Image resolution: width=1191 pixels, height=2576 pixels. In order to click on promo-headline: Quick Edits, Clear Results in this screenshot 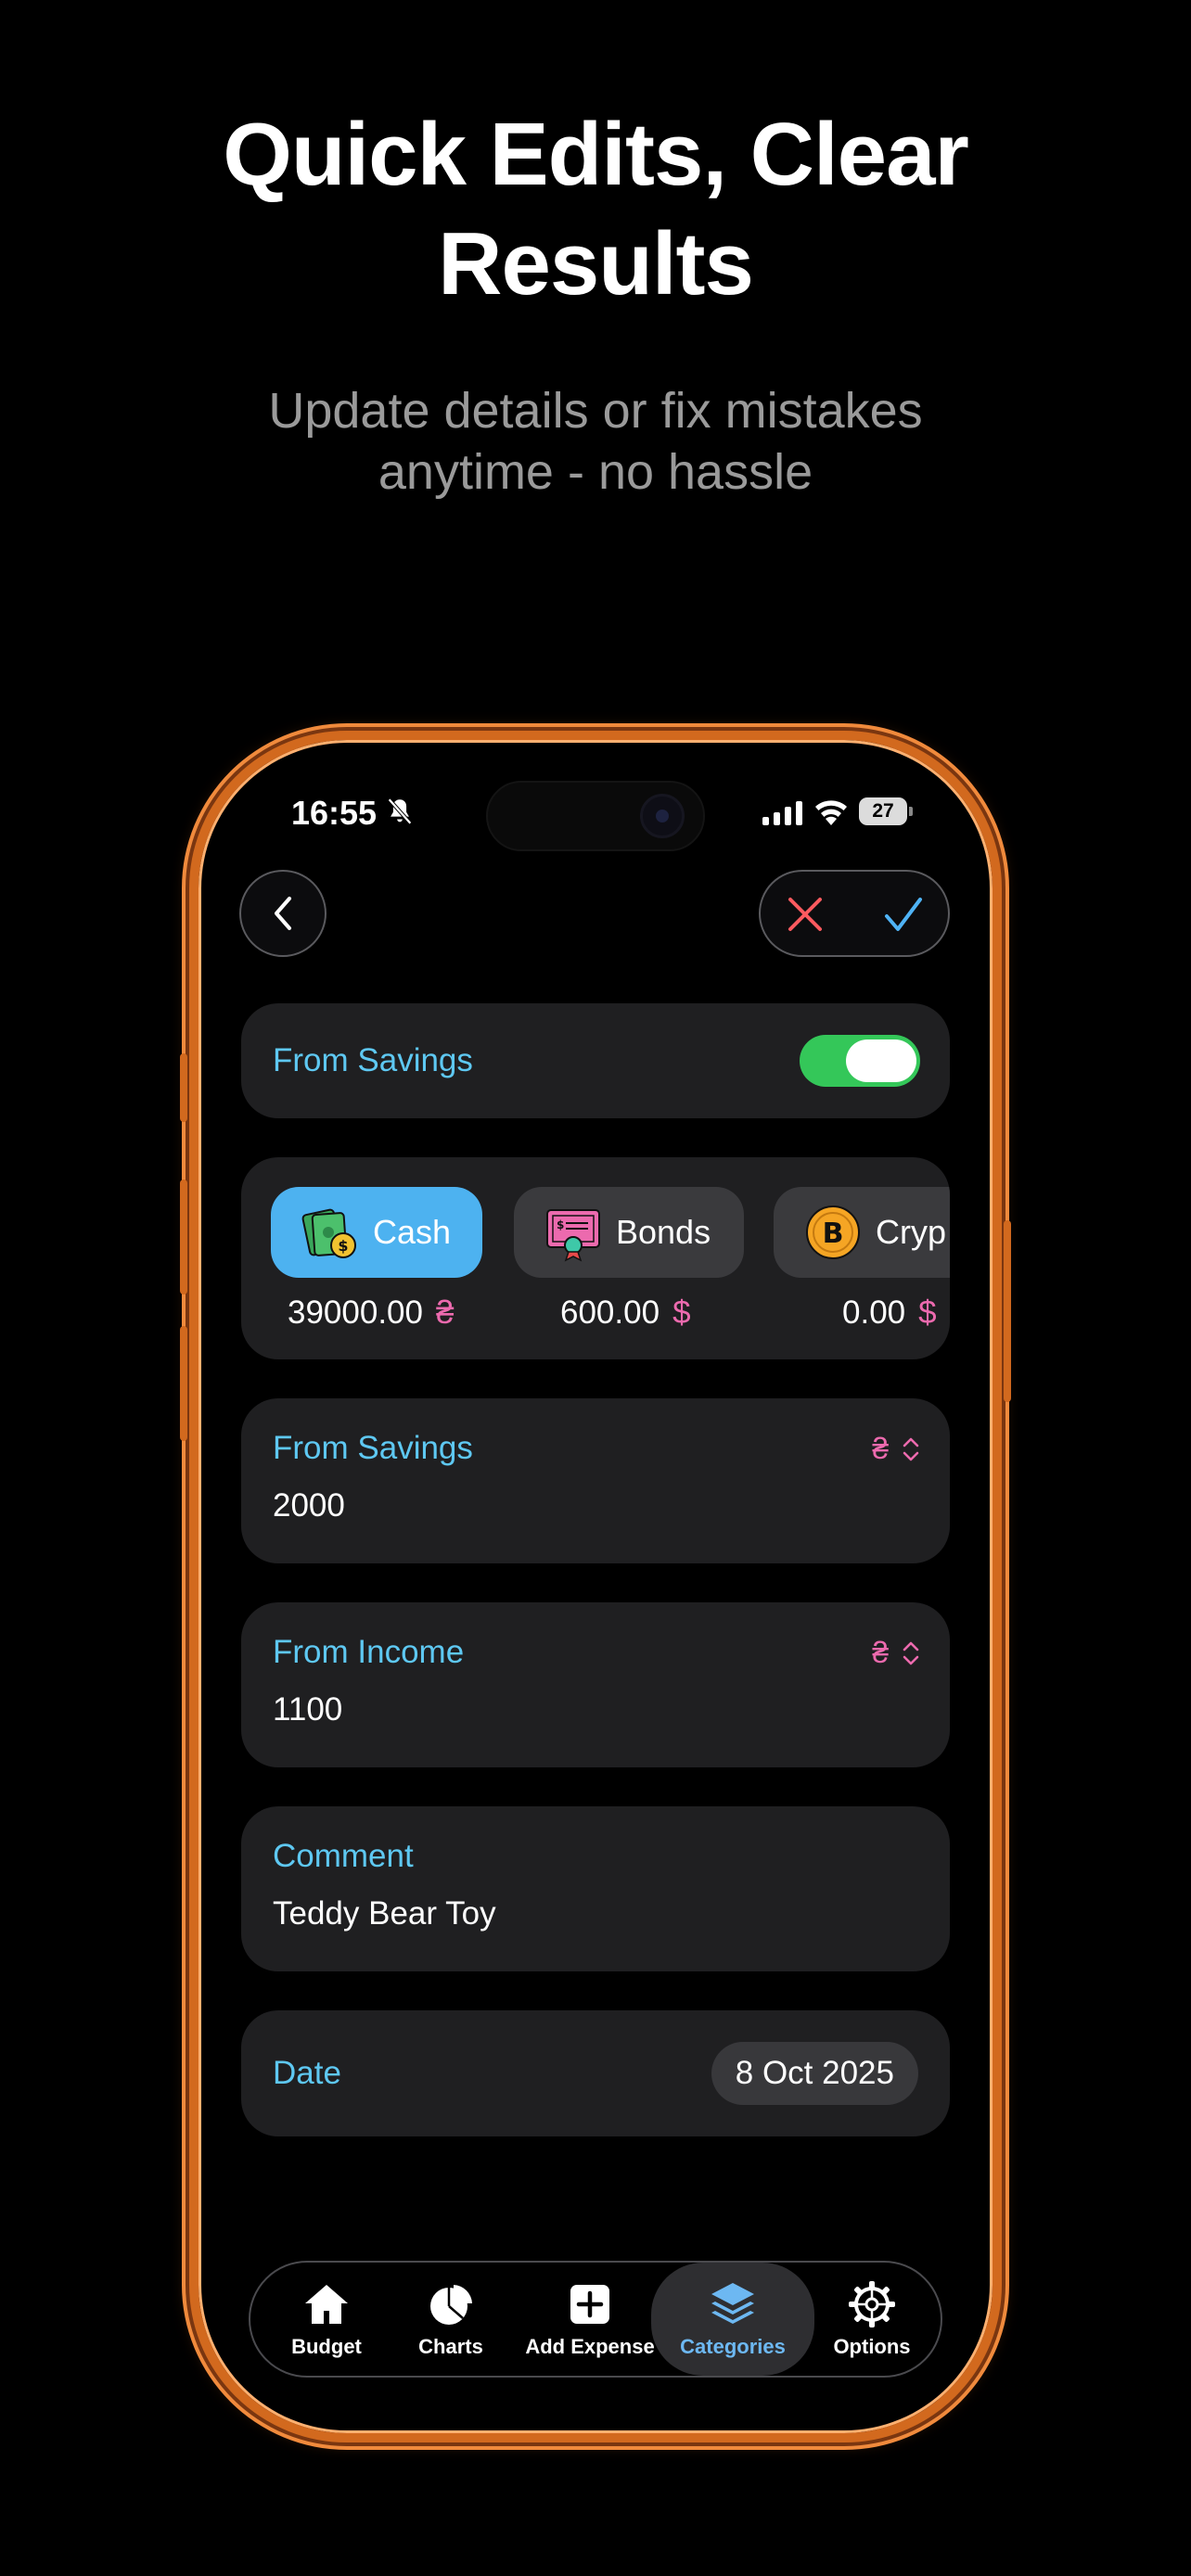, I will do `click(595, 209)`.